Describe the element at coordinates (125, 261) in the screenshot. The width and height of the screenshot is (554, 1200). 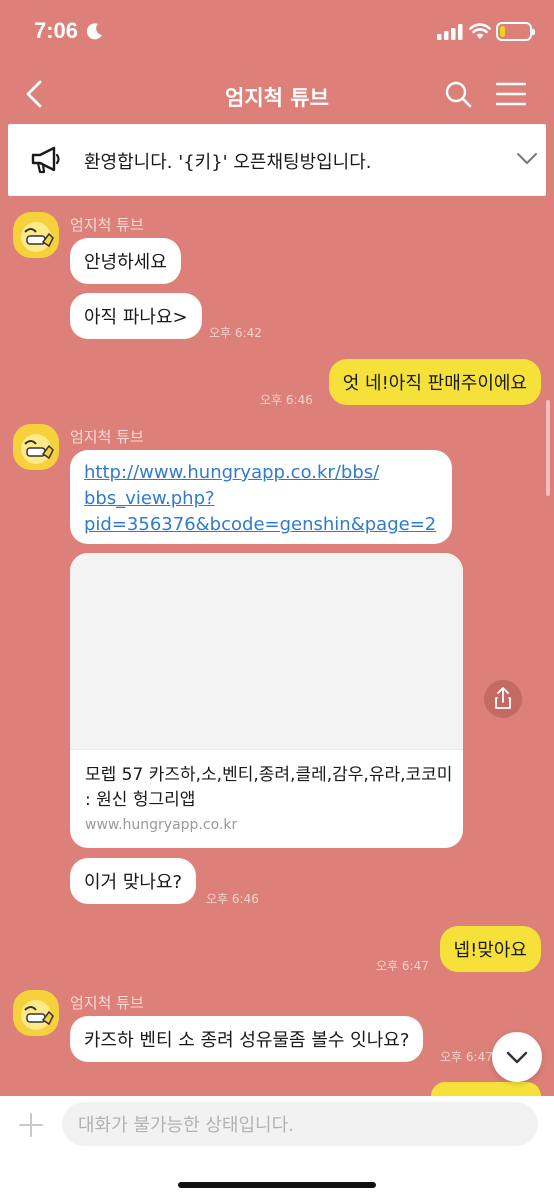
I see `message-bubble: 안녕하세요` at that location.